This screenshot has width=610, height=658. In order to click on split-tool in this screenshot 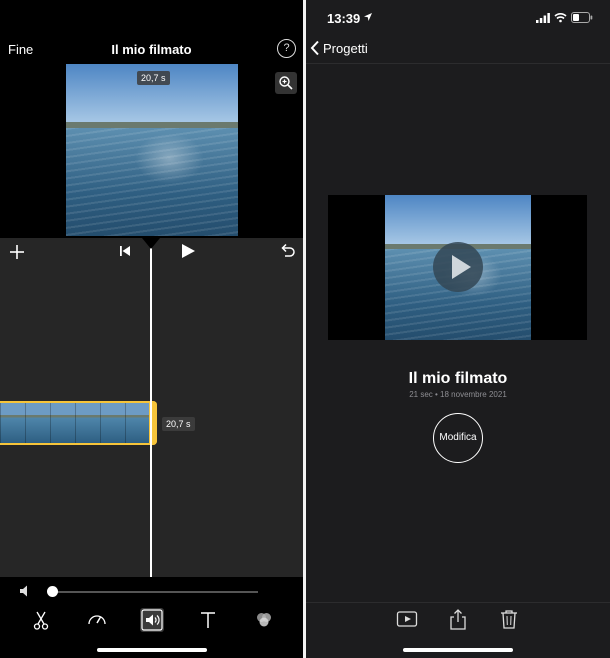, I will do `click(41, 620)`.